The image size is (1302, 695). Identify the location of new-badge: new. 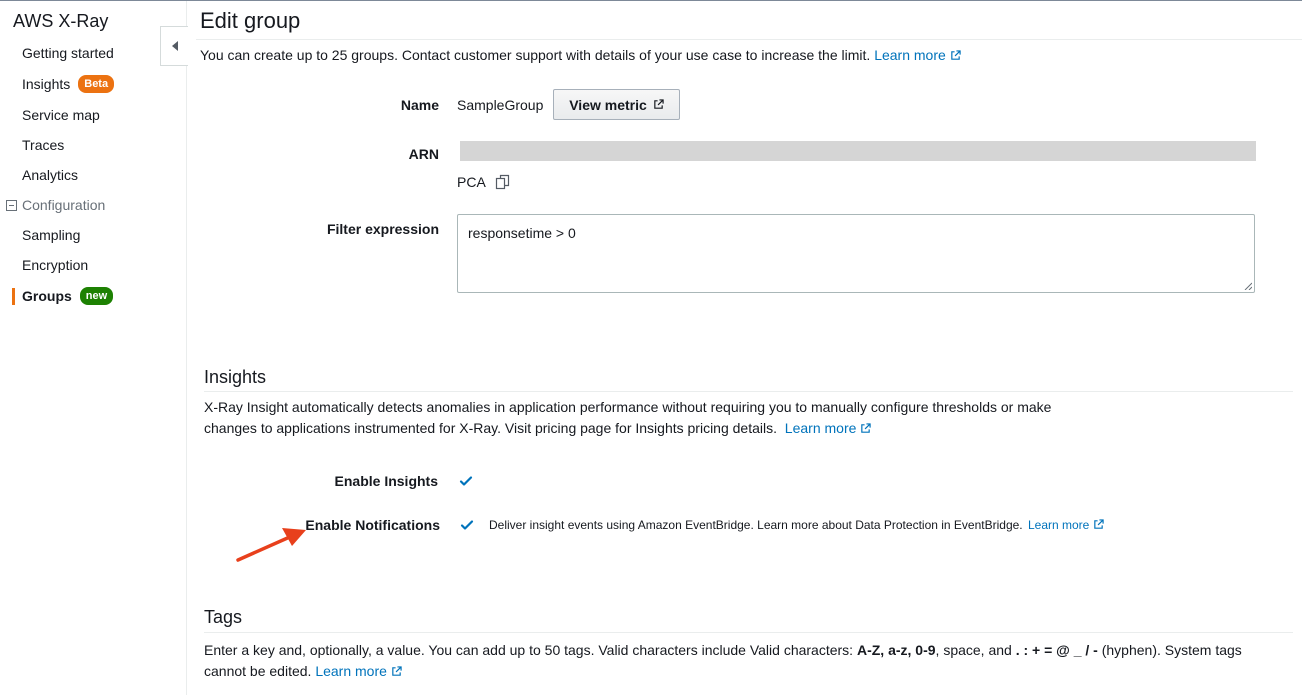
(96, 296).